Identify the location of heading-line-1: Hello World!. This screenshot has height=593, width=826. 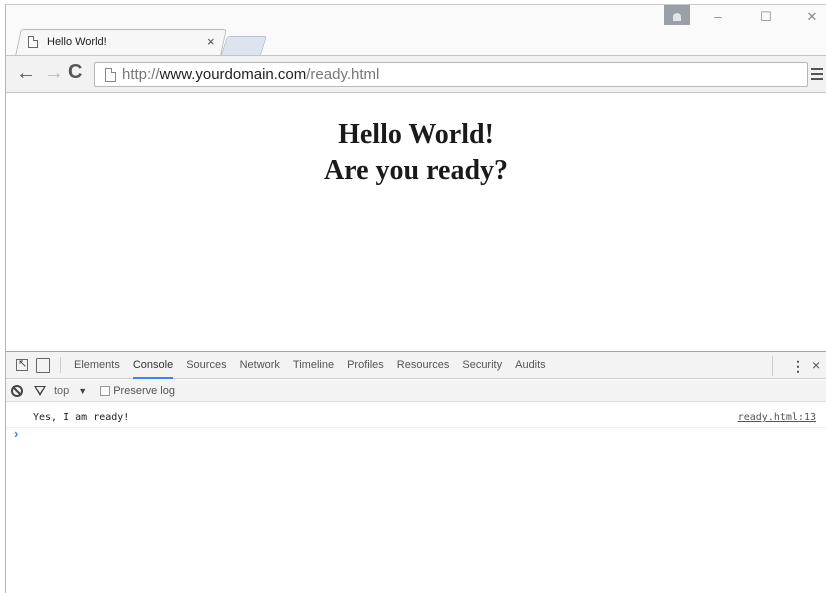
(416, 134).